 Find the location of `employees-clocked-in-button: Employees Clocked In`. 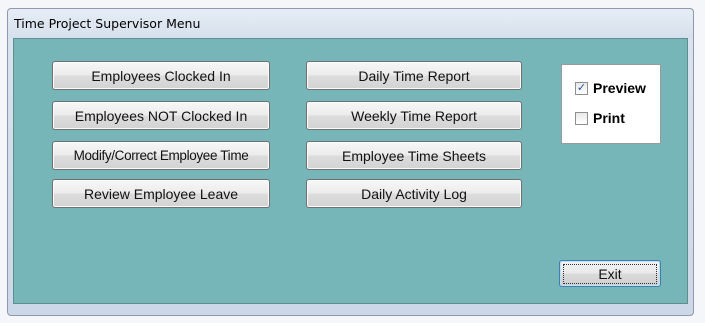

employees-clocked-in-button: Employees Clocked In is located at coordinates (161, 75).